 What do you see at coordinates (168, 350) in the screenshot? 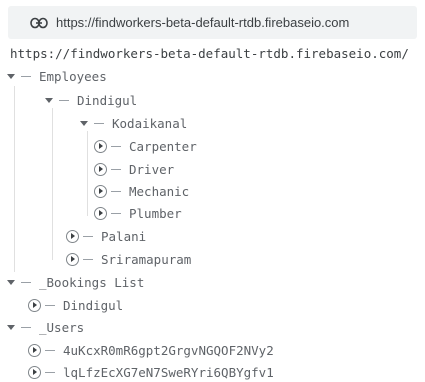
I see `node-key: 4uKcxR0mR6gpt2GrgvNGQOF2NVy2` at bounding box center [168, 350].